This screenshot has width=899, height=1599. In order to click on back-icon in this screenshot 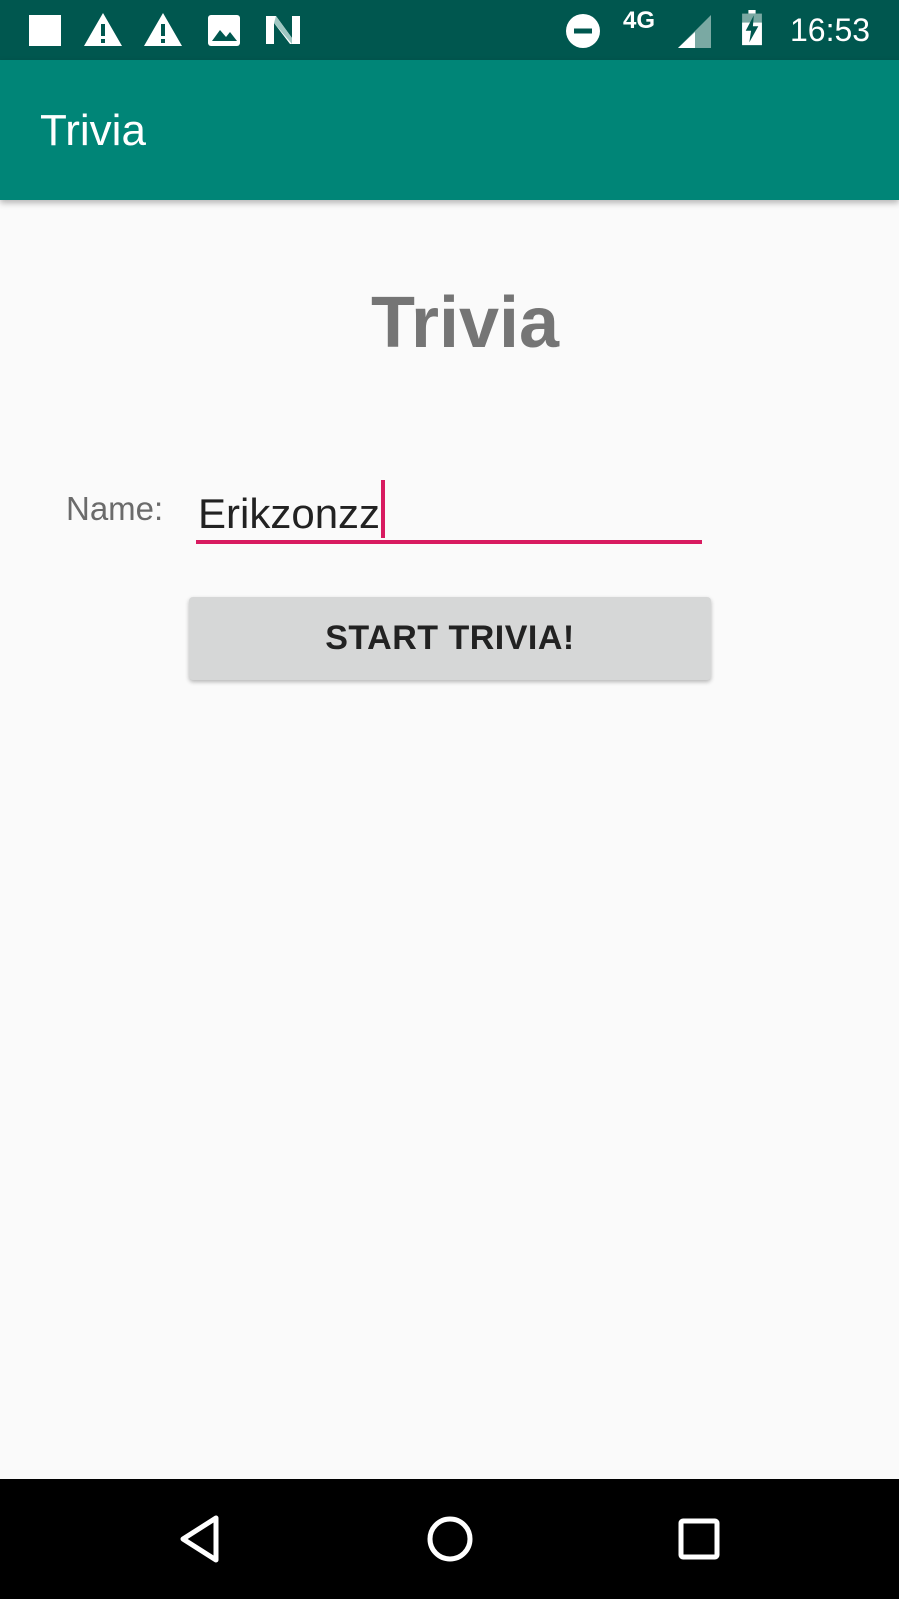, I will do `click(199, 1539)`.